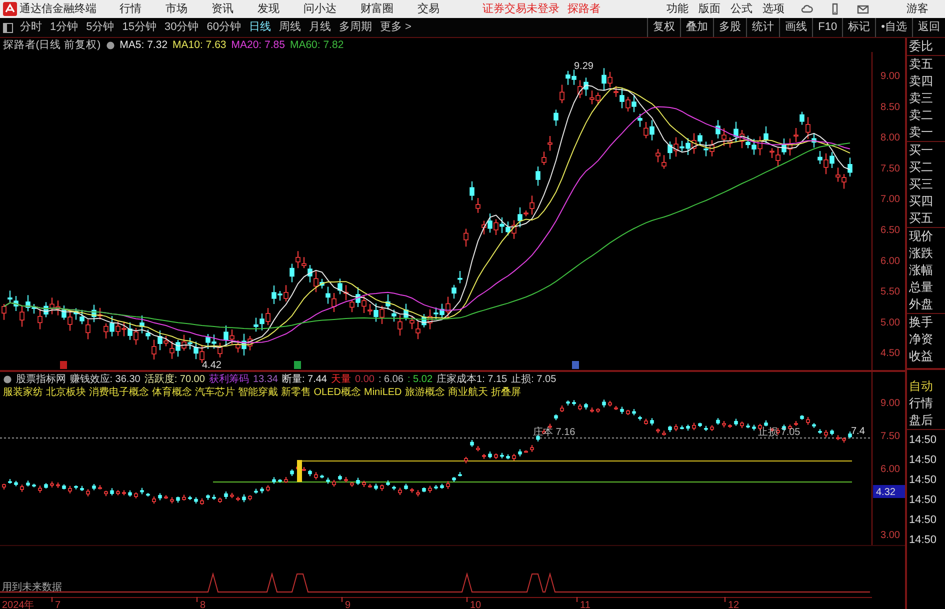 This screenshot has width=945, height=609. What do you see at coordinates (295, 392) in the screenshot?
I see `sector-tag: 新零售` at bounding box center [295, 392].